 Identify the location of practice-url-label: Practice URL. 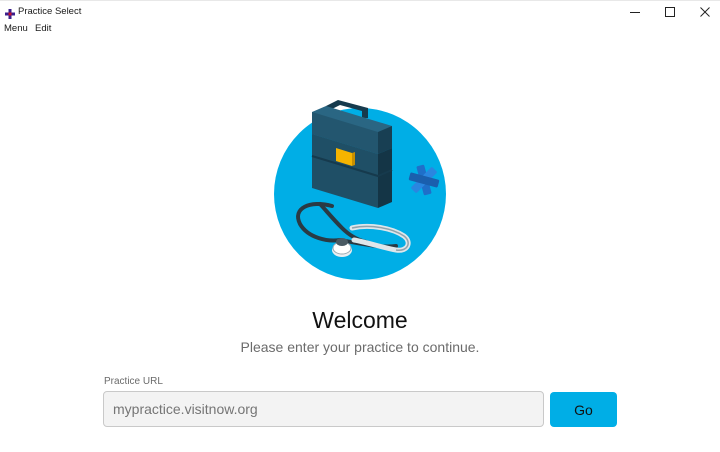
(133, 381).